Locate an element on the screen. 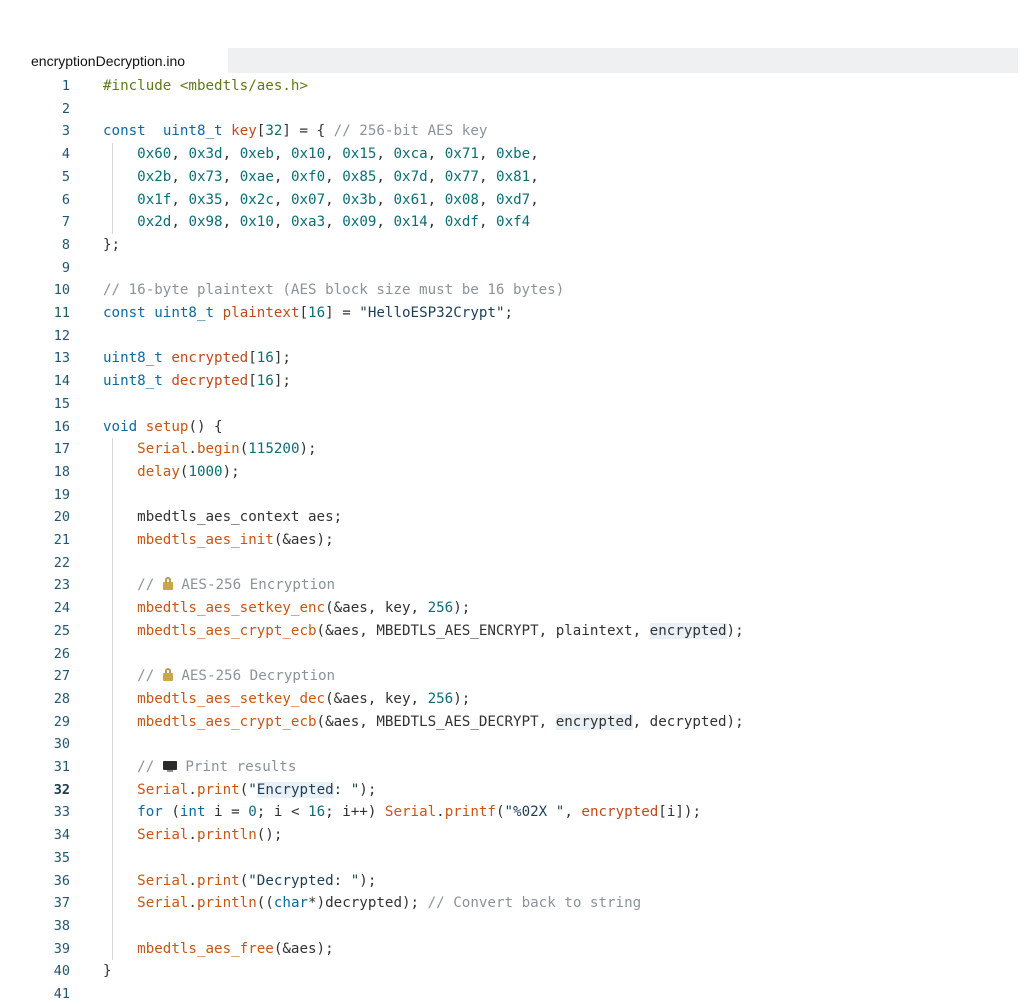 This screenshot has width=1024, height=1004. code-token: 0x08 is located at coordinates (461, 199).